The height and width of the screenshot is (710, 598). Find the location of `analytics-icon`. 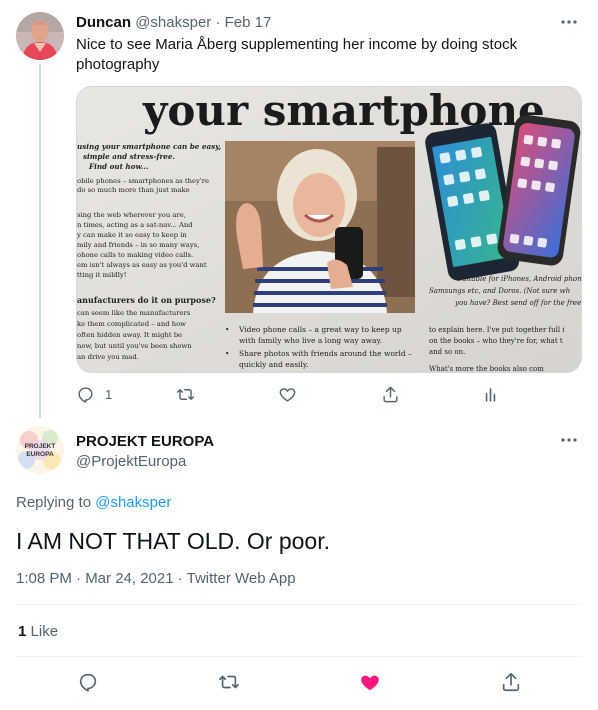

analytics-icon is located at coordinates (490, 394).